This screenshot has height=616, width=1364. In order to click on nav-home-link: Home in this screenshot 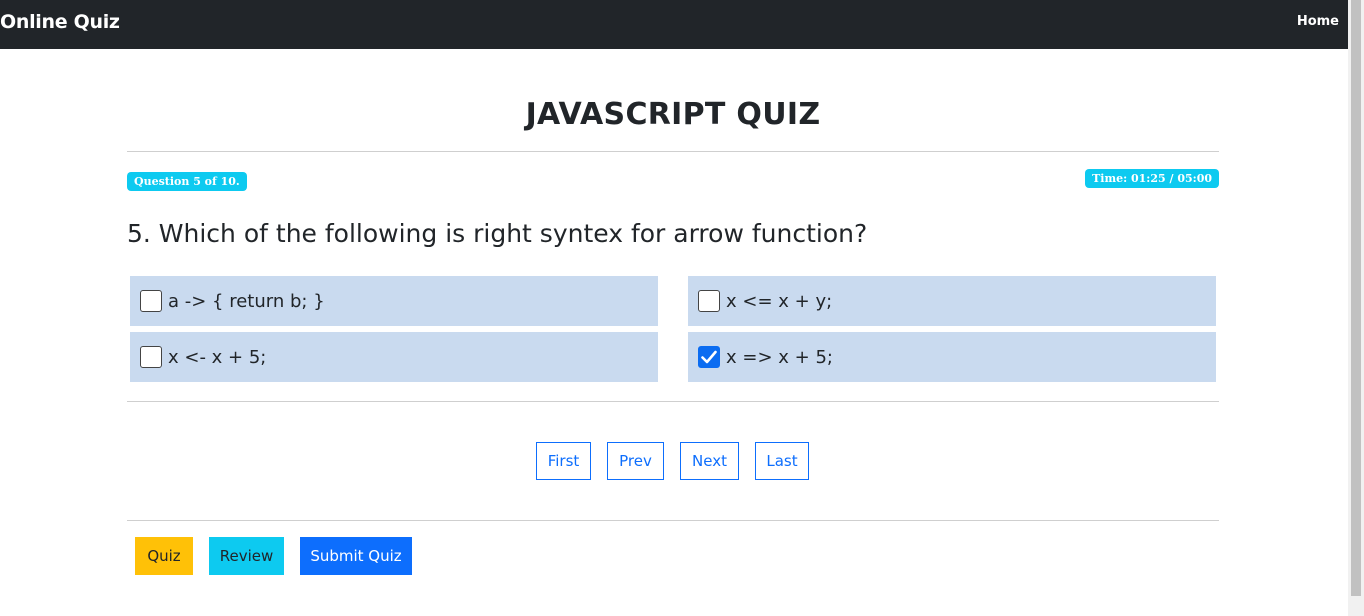, I will do `click(1318, 21)`.